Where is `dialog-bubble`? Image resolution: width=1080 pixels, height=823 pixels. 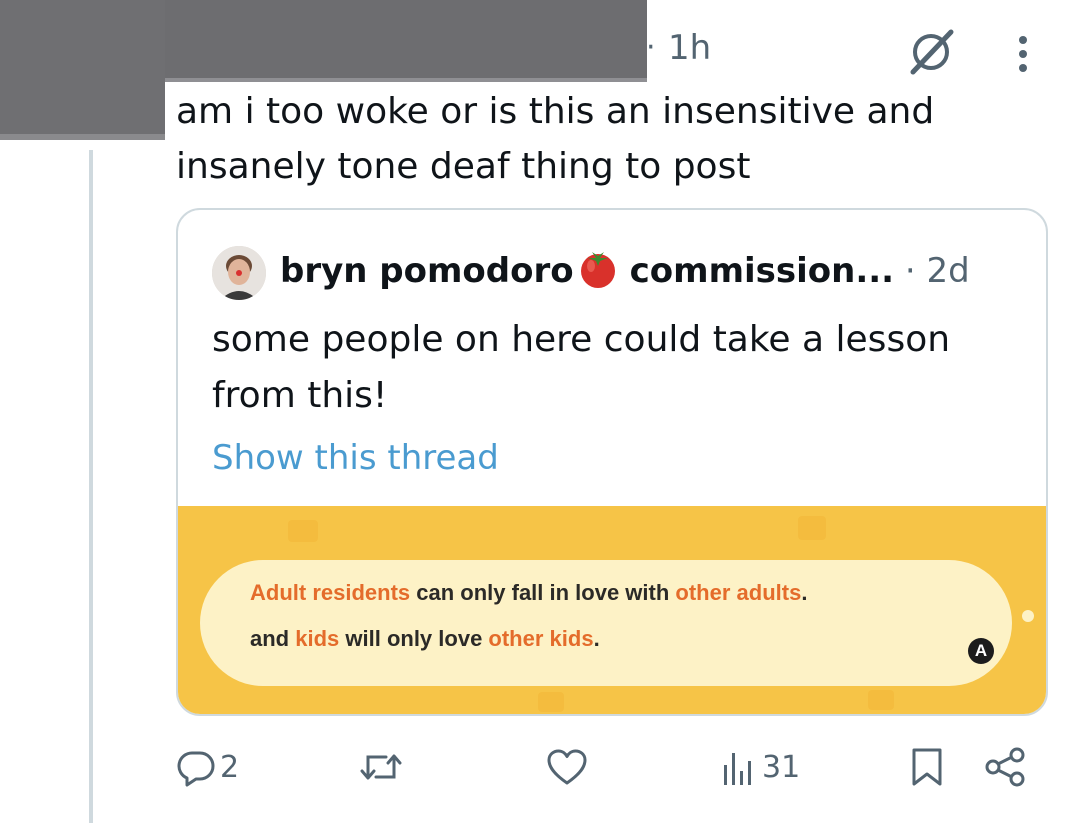
dialog-bubble is located at coordinates (606, 623).